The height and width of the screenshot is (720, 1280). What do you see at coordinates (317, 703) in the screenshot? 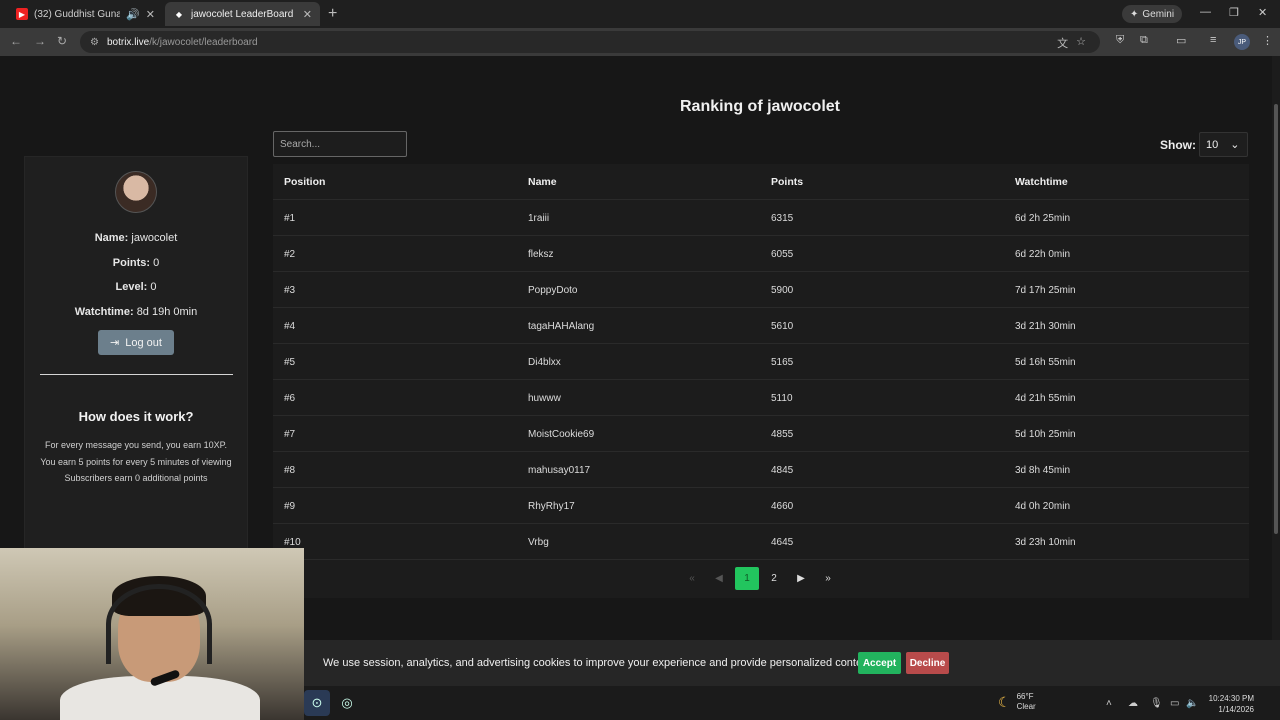
I see `steam-icon: ⊙` at bounding box center [317, 703].